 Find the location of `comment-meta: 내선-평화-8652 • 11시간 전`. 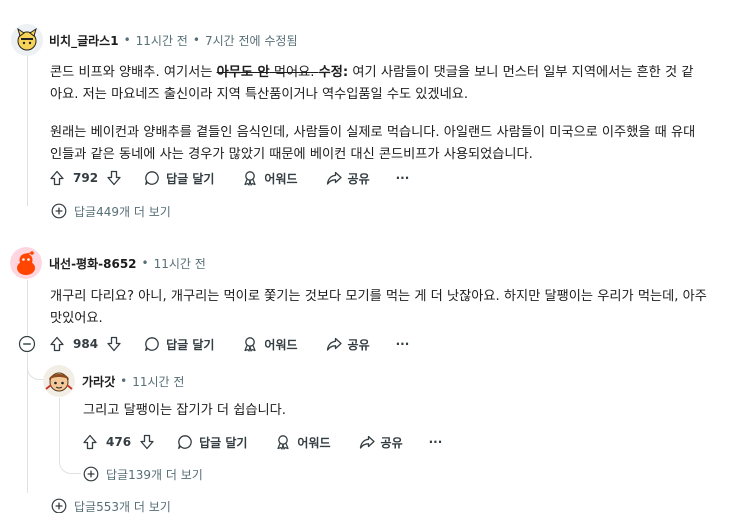

comment-meta: 내선-평화-8652 • 11시간 전 is located at coordinates (127, 263).